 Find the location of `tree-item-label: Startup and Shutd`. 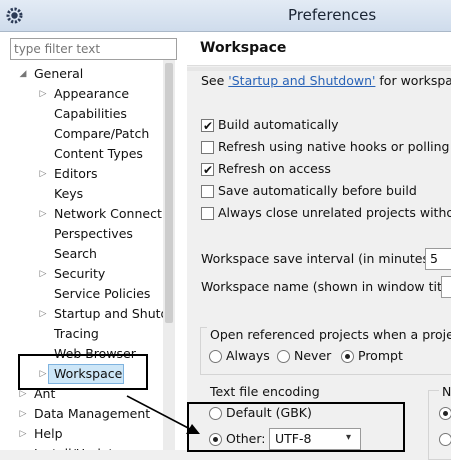

tree-item-label: Startup and Shutd is located at coordinates (108, 313).